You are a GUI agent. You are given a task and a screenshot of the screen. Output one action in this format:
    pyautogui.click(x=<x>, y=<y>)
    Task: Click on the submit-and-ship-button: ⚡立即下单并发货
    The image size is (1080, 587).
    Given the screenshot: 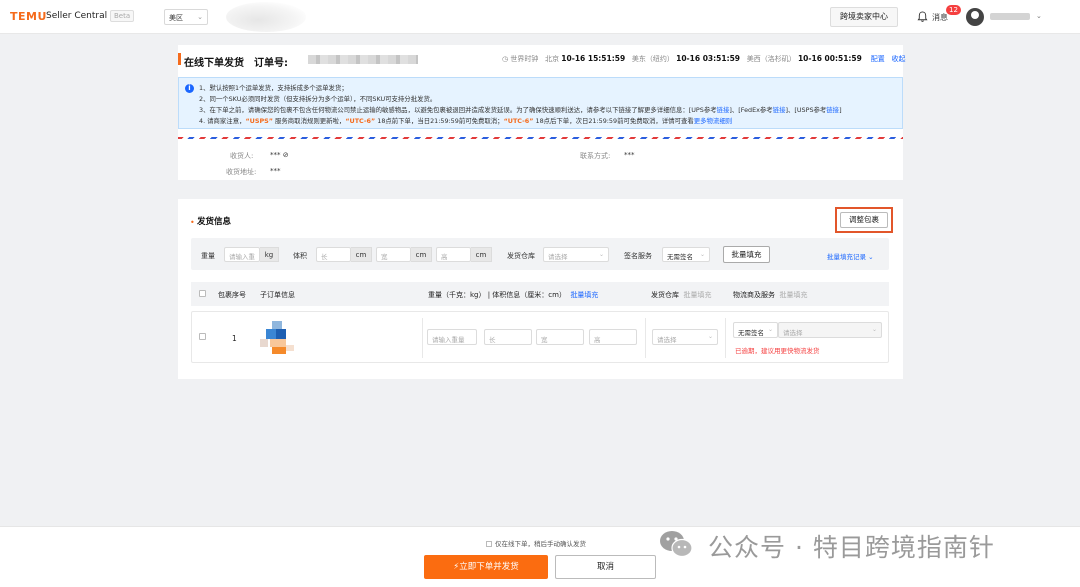 What is the action you would take?
    pyautogui.click(x=486, y=567)
    